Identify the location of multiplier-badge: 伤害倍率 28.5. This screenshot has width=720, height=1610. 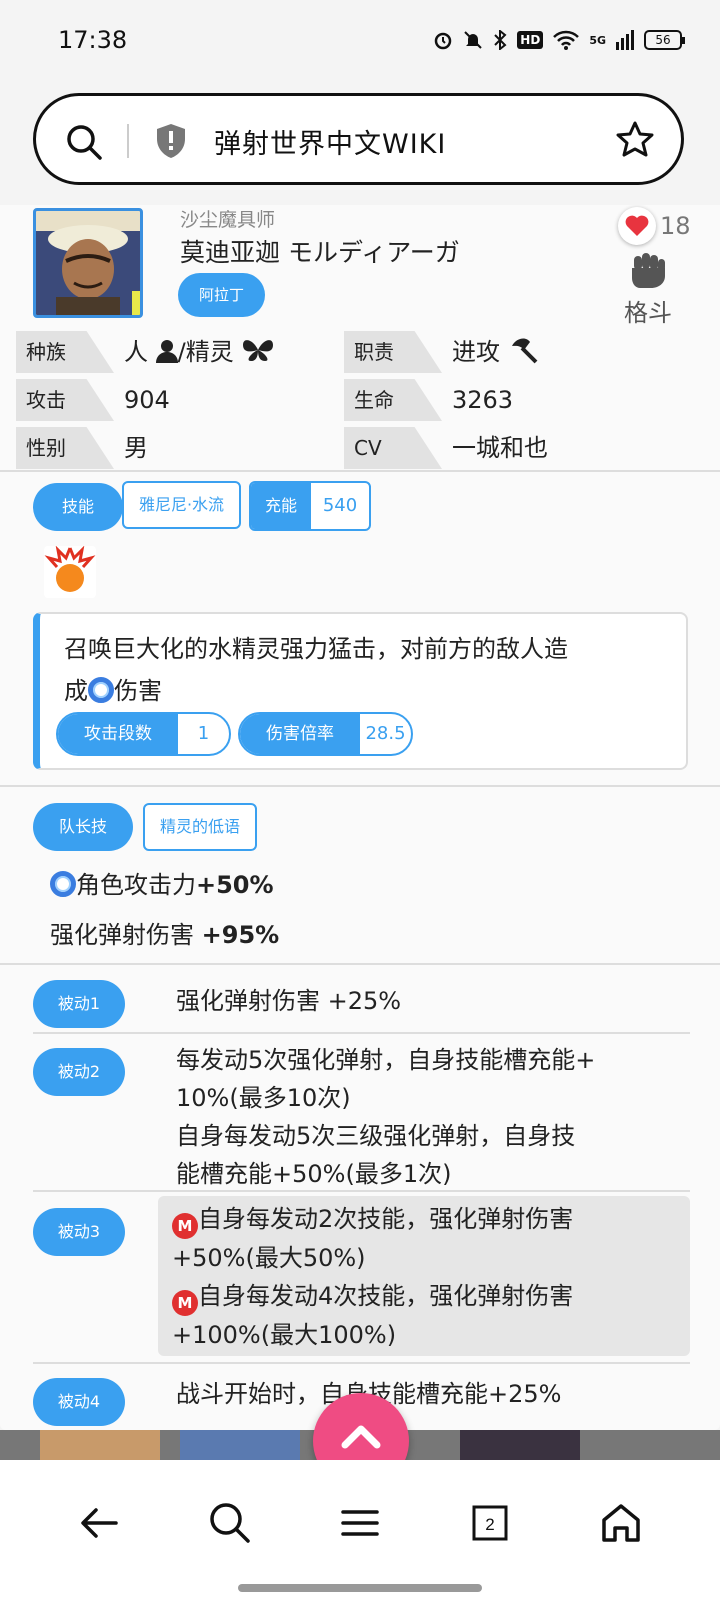
(325, 734).